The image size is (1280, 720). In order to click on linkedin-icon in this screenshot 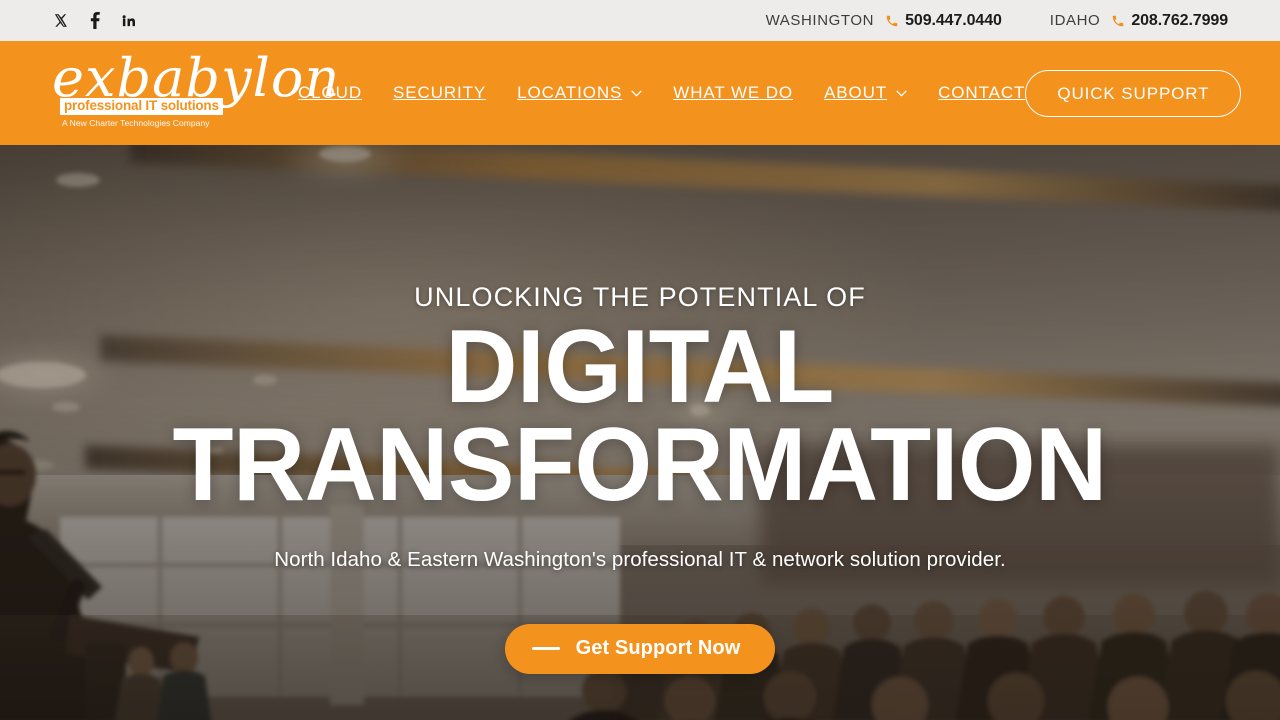, I will do `click(128, 20)`.